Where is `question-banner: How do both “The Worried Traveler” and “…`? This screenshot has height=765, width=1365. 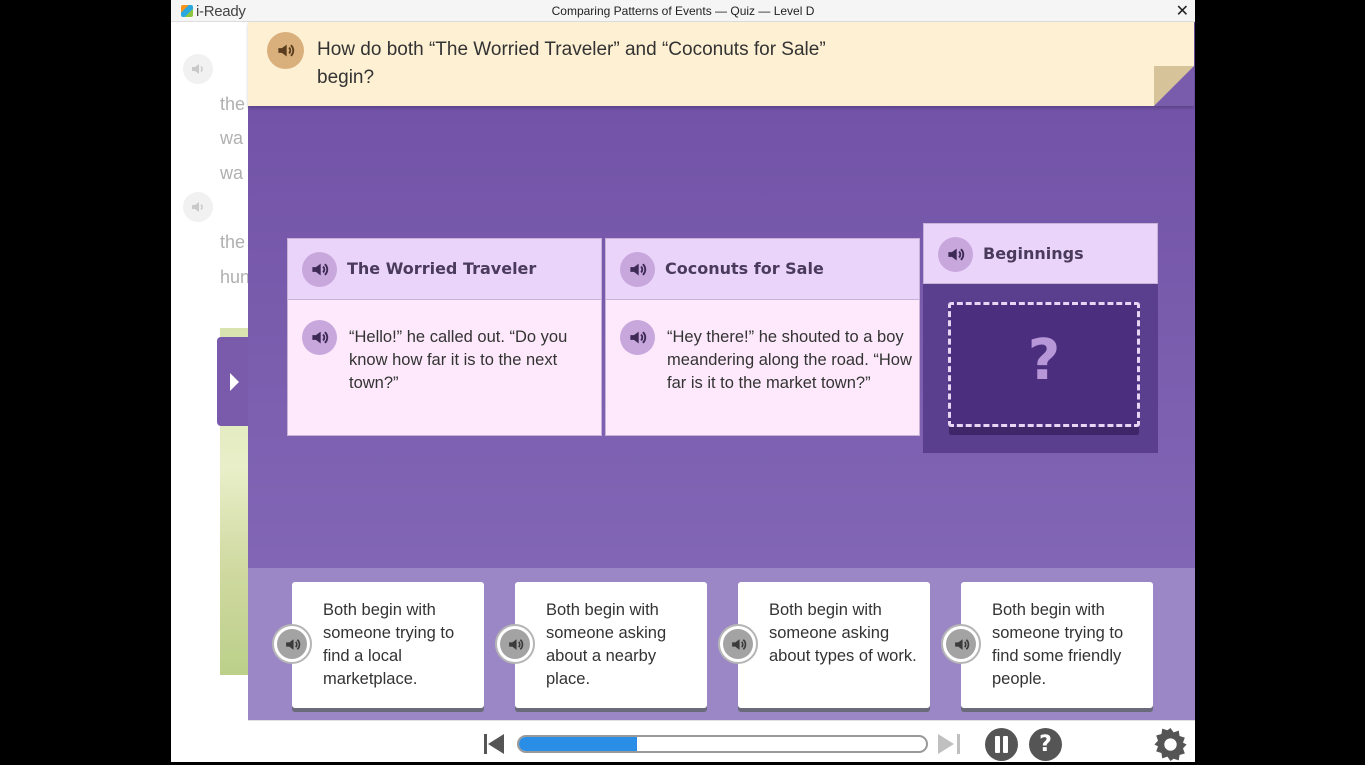 question-banner: How do both “The Worried Traveler” and “… is located at coordinates (721, 64).